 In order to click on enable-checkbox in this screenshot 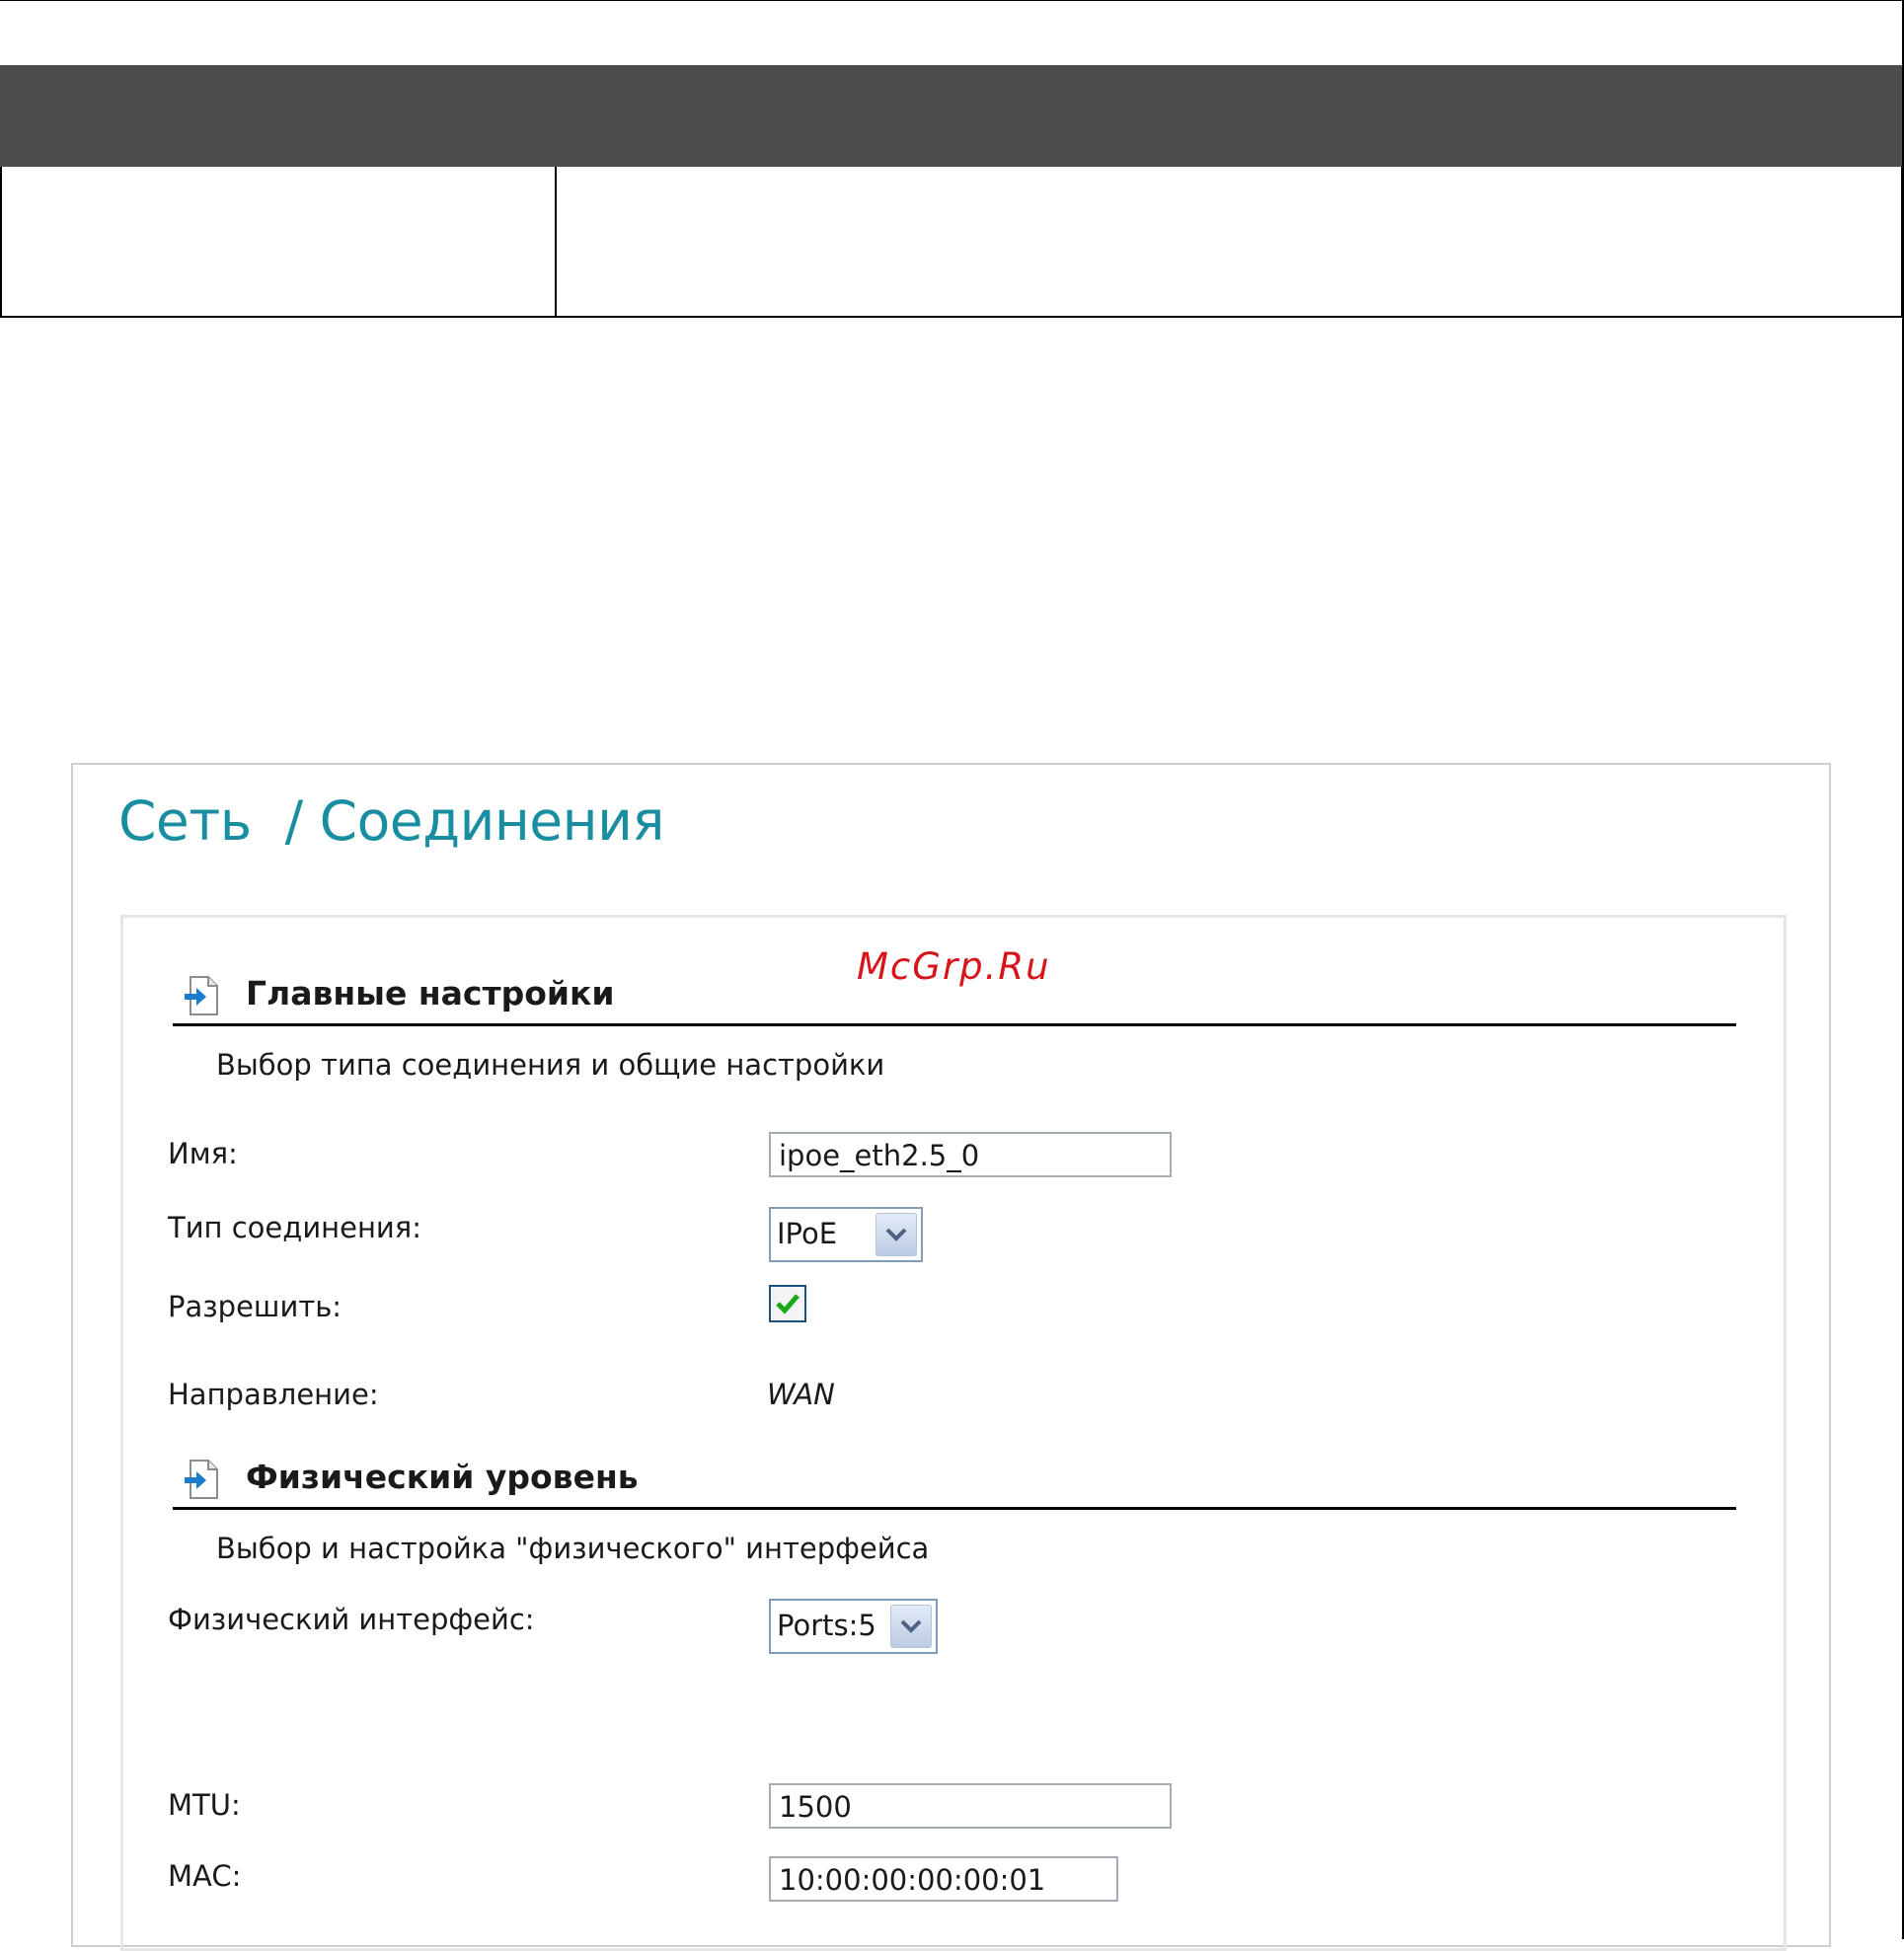, I will do `click(787, 1303)`.